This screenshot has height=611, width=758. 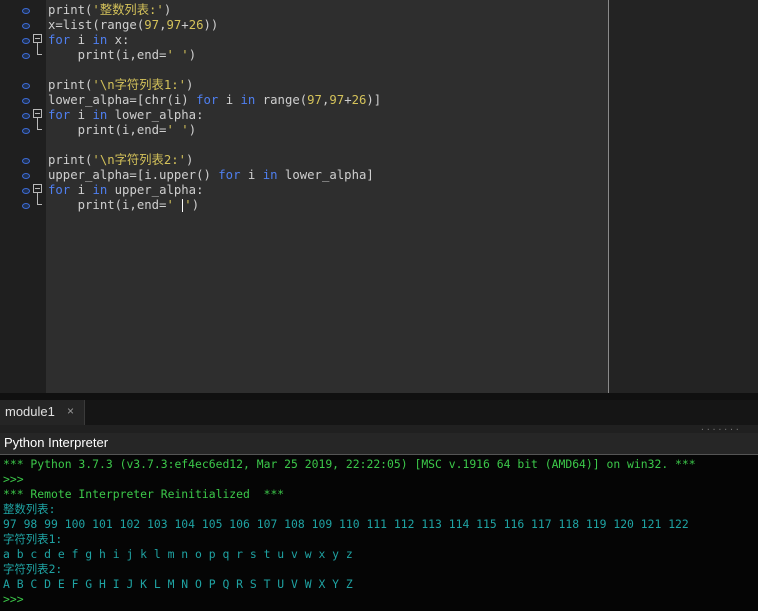 What do you see at coordinates (128, 10) in the screenshot?
I see `code-token: '整数列表:'` at bounding box center [128, 10].